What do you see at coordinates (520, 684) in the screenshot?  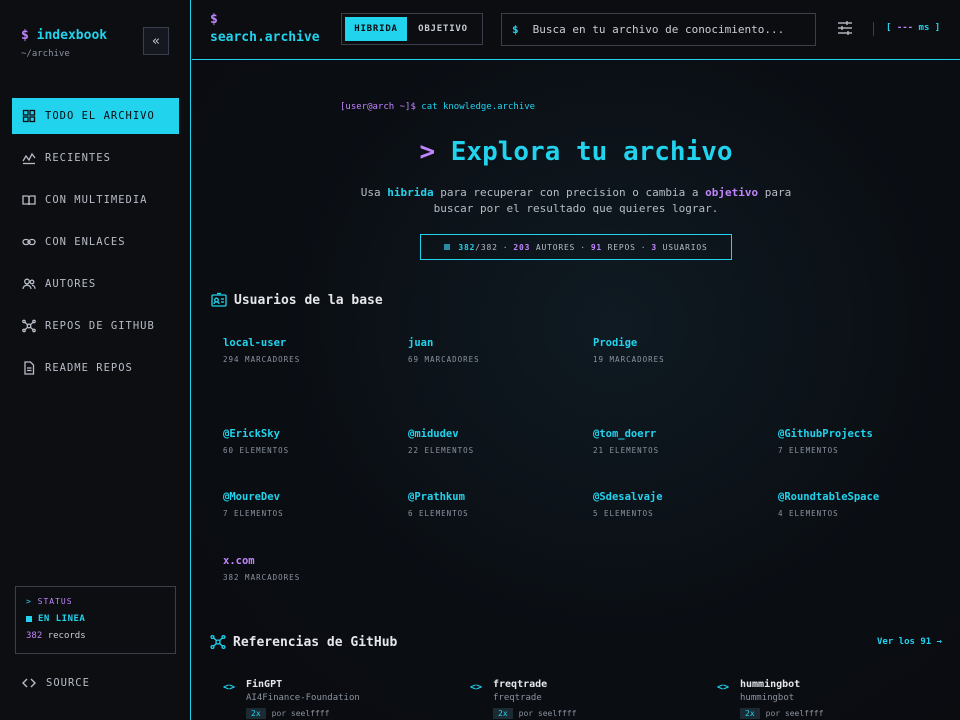 I see `repo-name: freqtrade` at bounding box center [520, 684].